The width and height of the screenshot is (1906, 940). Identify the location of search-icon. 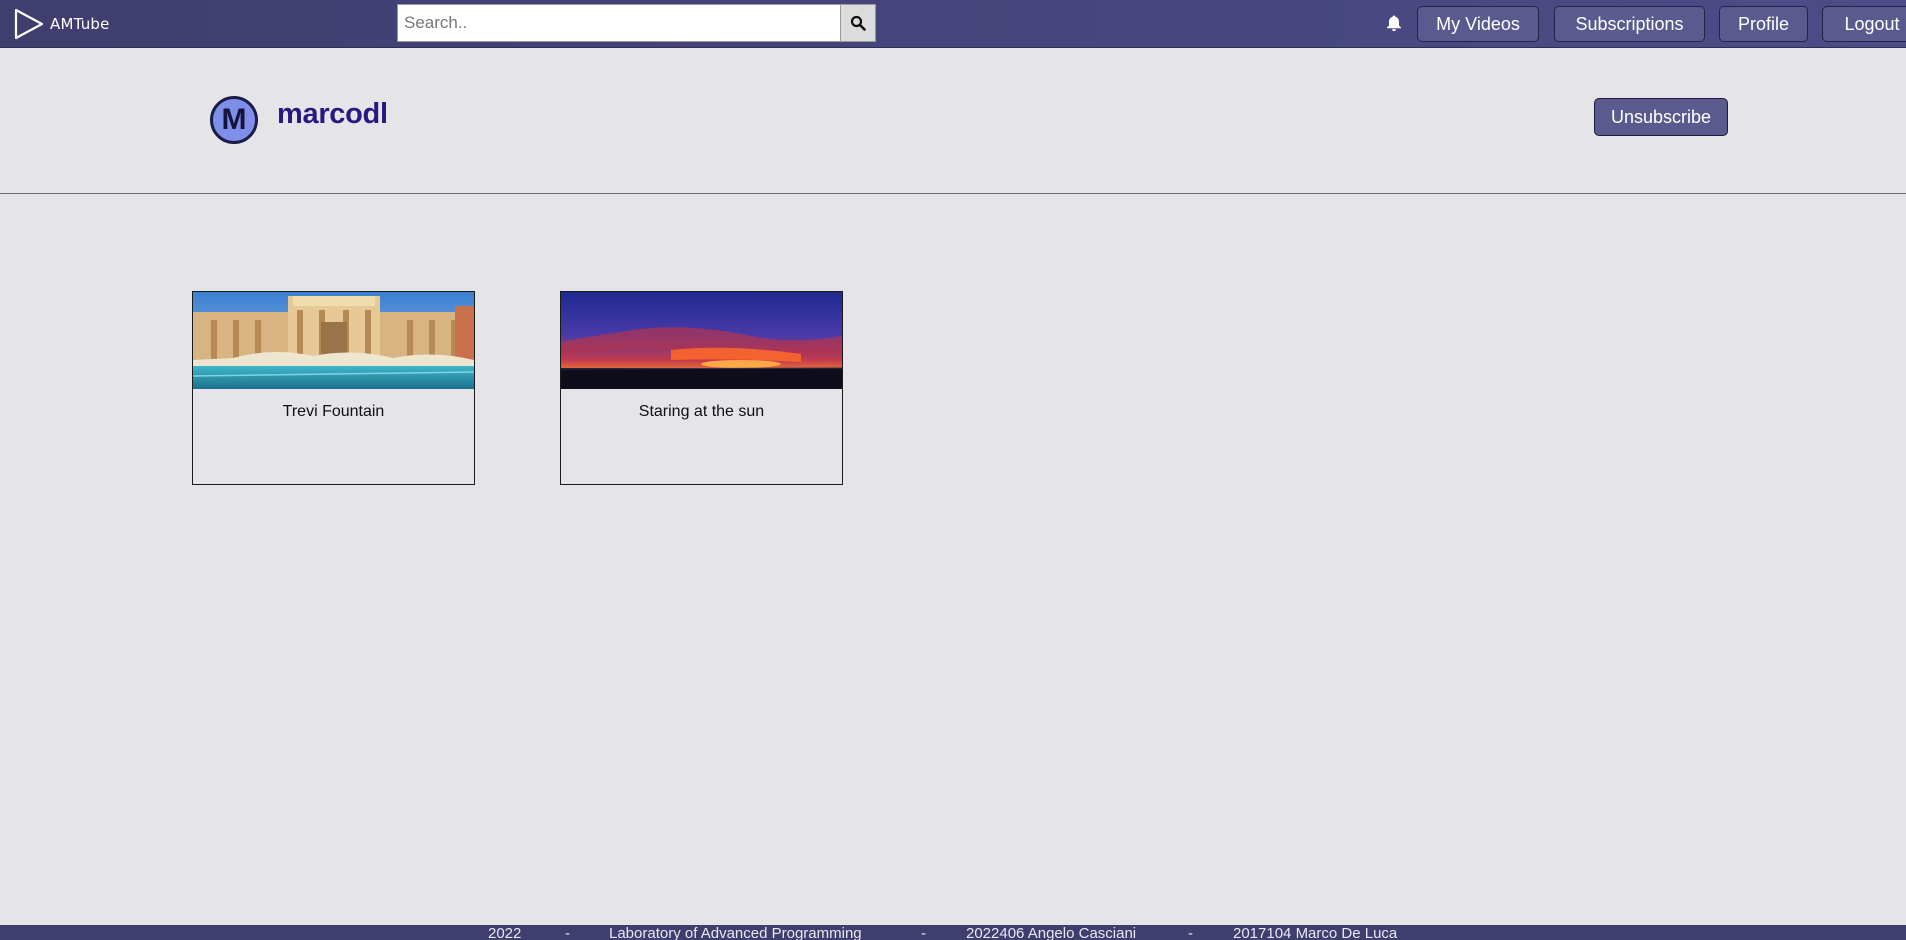
(858, 23).